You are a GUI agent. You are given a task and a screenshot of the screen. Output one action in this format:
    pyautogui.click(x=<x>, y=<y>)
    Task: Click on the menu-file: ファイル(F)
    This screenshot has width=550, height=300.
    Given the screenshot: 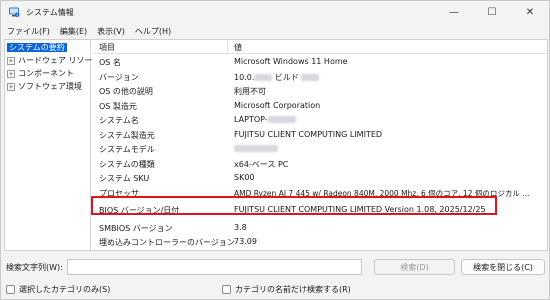 What is the action you would take?
    pyautogui.click(x=28, y=31)
    